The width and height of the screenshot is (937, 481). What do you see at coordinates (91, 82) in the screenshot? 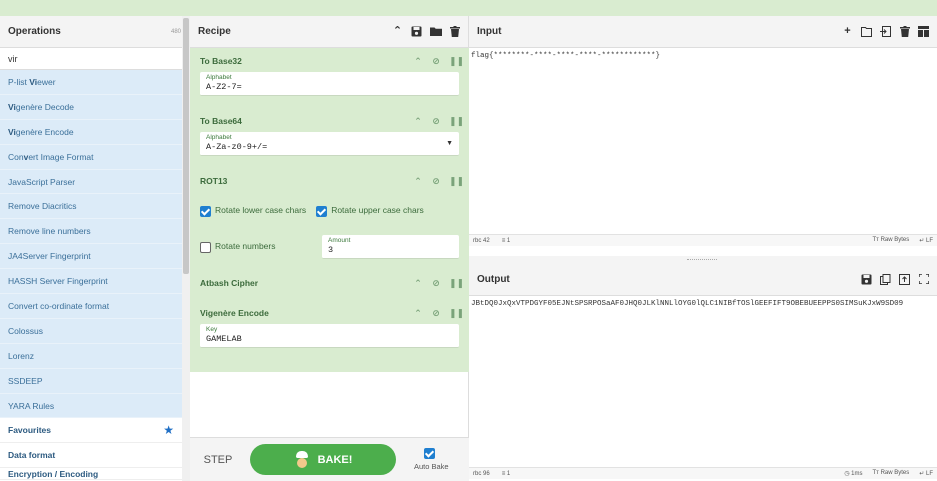
I see `op-item: P-list Viewer` at bounding box center [91, 82].